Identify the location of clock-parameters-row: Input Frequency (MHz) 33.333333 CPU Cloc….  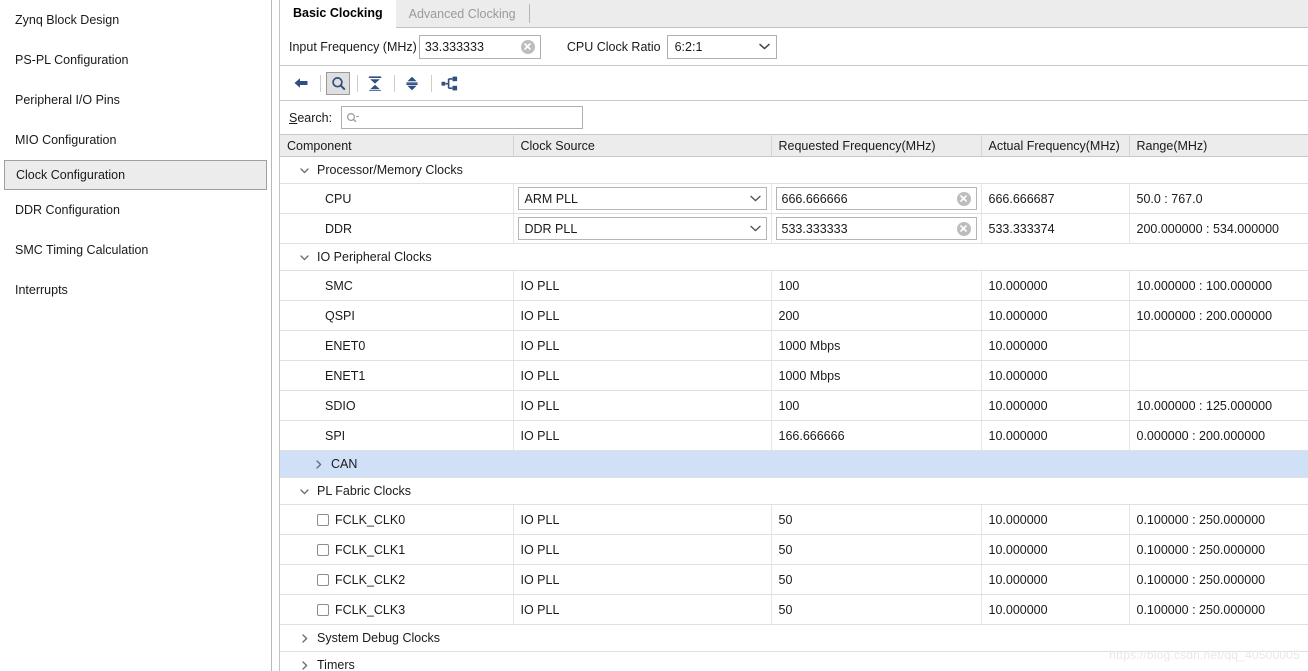
(794, 47).